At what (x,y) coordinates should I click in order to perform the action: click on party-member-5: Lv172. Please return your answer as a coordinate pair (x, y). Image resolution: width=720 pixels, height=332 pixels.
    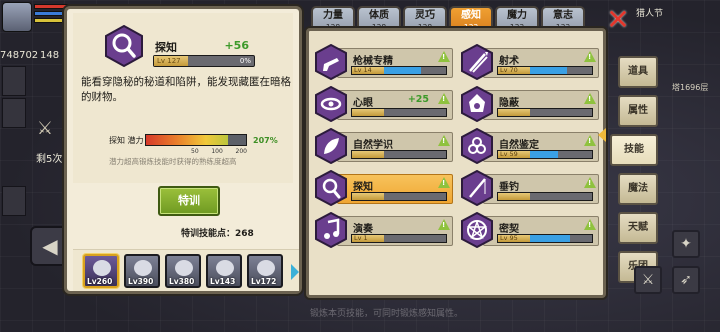
    Looking at the image, I should click on (265, 271).